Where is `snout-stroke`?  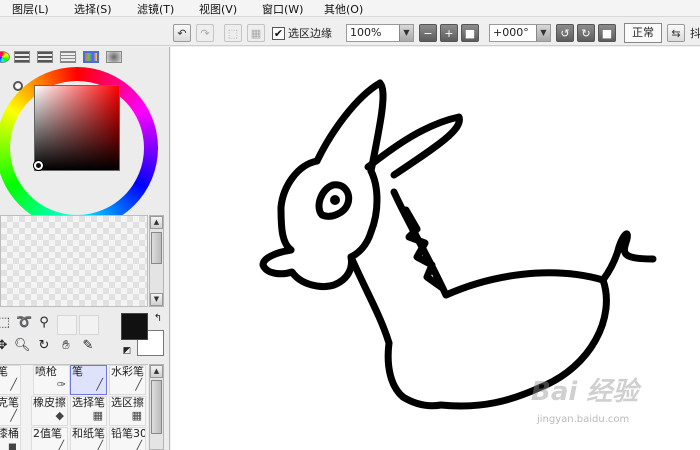 snout-stroke is located at coordinates (307, 268).